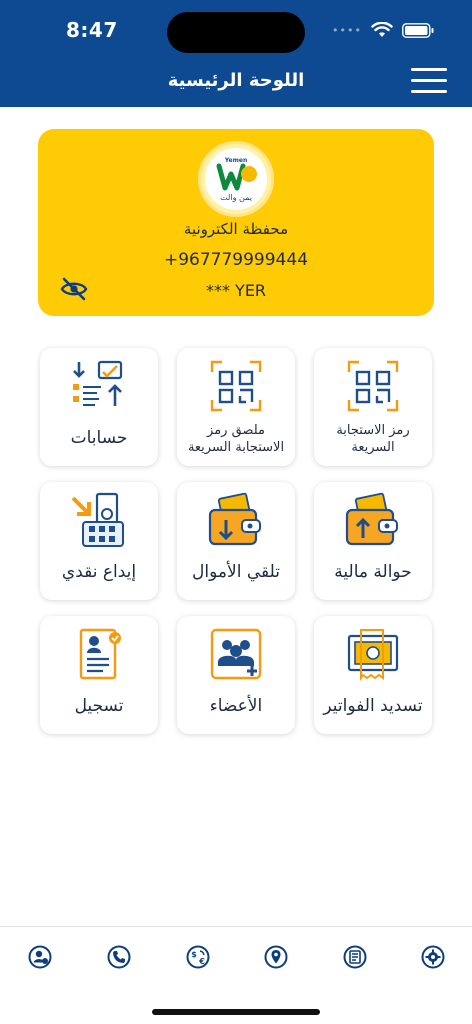  Describe the element at coordinates (99, 572) in the screenshot. I see `service-label: إيداع نقدي` at that location.